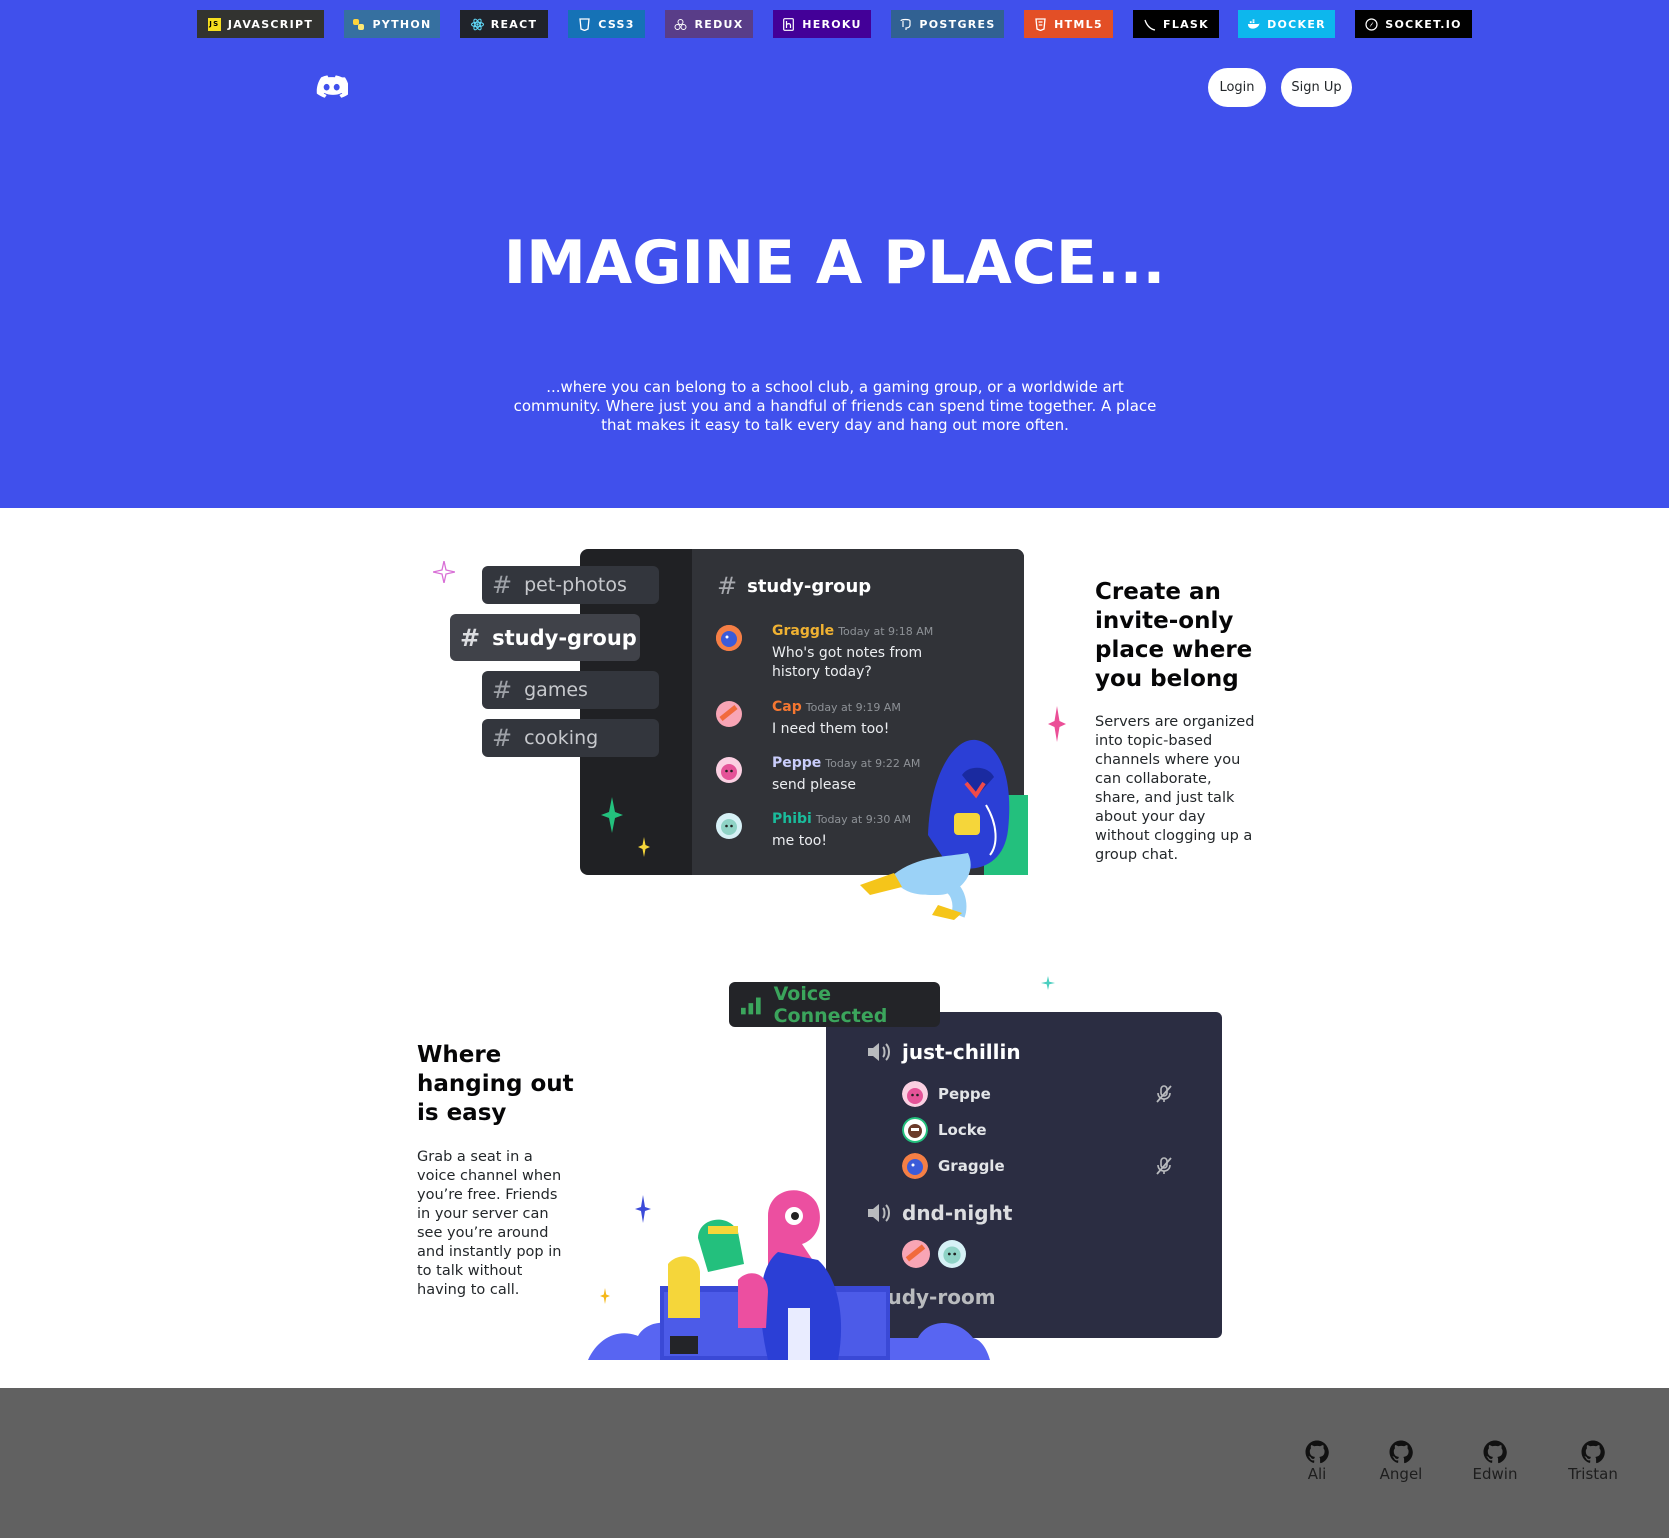  I want to click on voice-user-label: Peppe, so click(964, 1094).